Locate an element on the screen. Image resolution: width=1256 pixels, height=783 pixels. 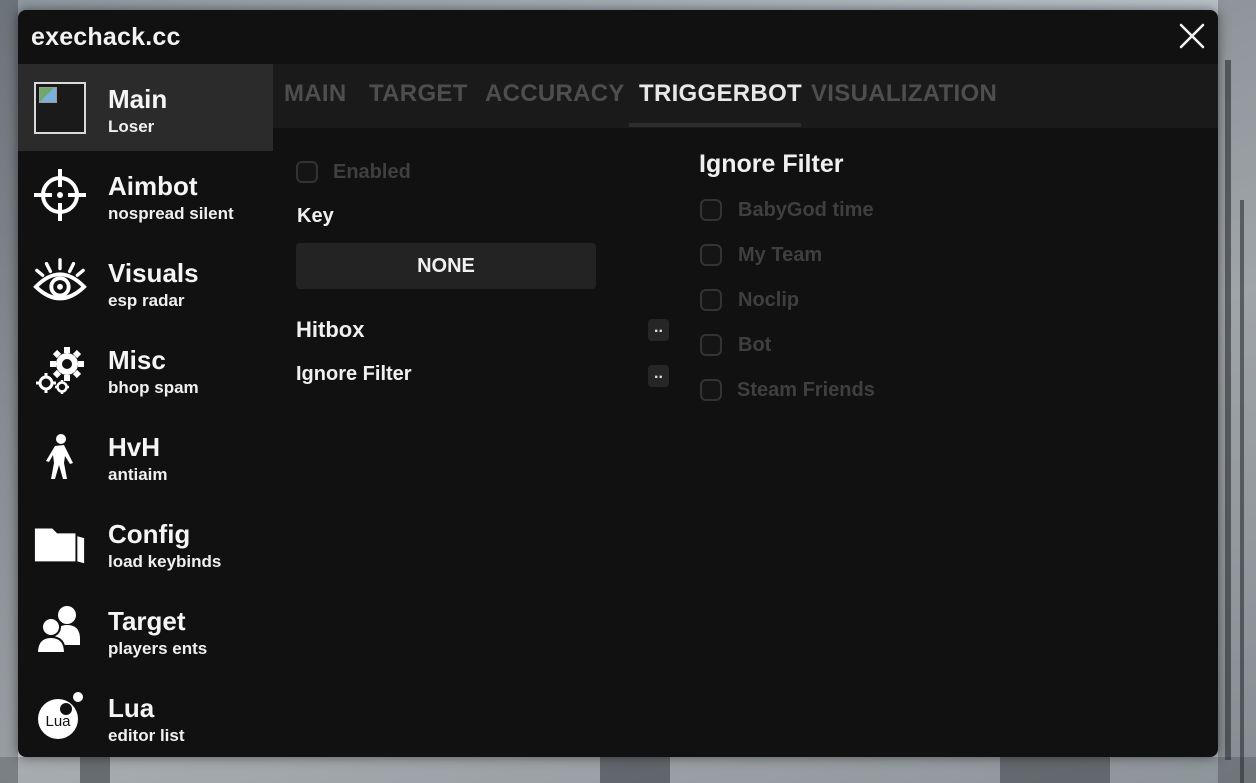
sidebar-item-aimbot: Aimbot nospread silent is located at coordinates (145, 194).